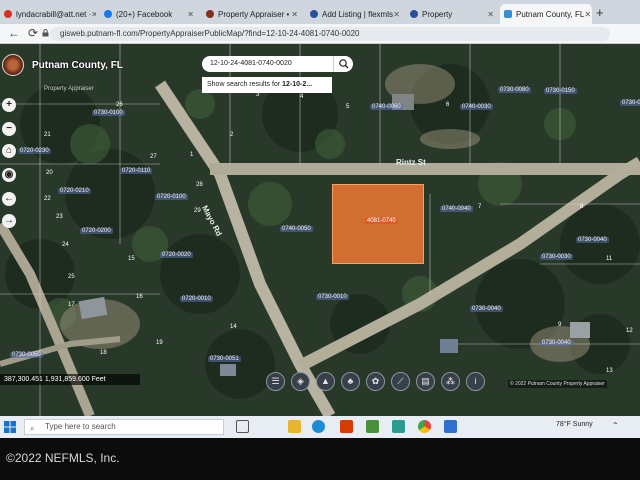 The width and height of the screenshot is (640, 480). What do you see at coordinates (346, 426) in the screenshot?
I see `office-icon` at bounding box center [346, 426].